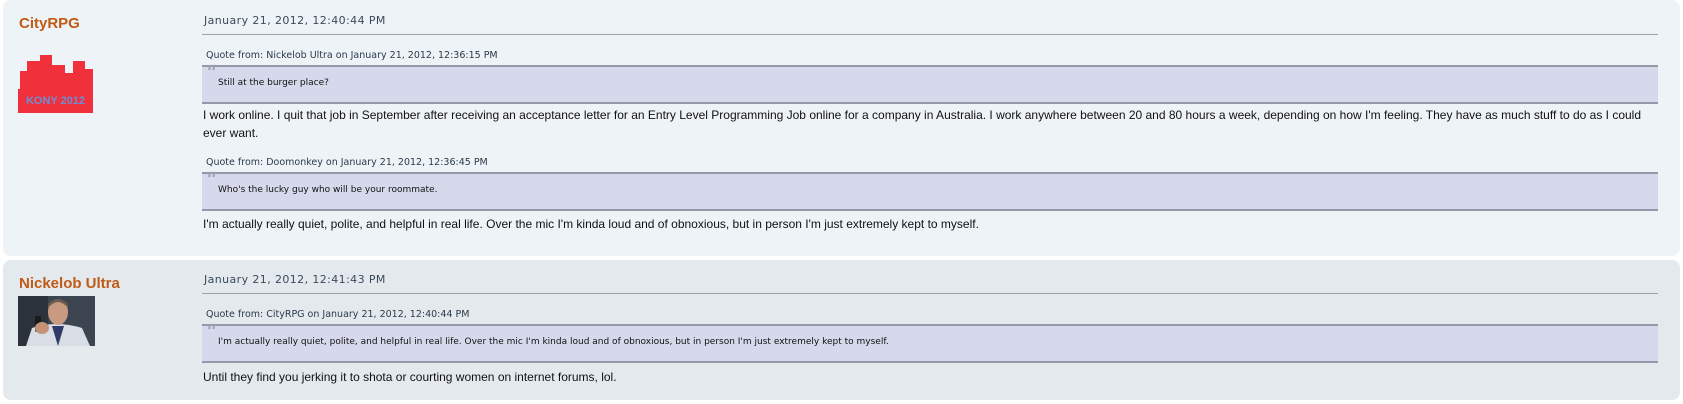 This screenshot has width=1683, height=404. I want to click on quote-block: “ Still at the burger place?, so click(930, 83).